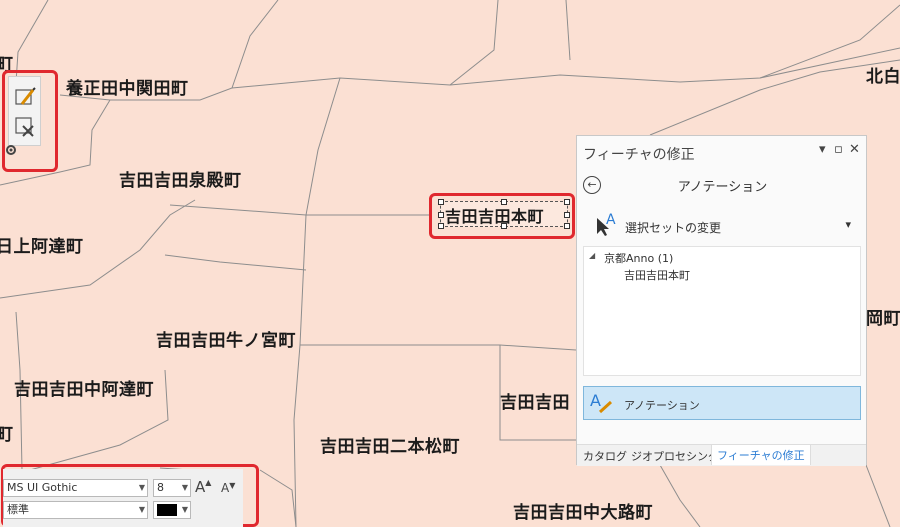 The image size is (900, 527). I want to click on pane-options-button: ▾, so click(822, 149).